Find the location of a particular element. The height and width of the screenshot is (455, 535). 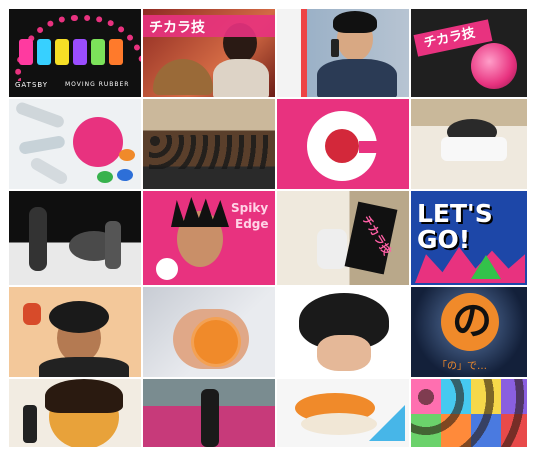

tile-room-poster: チカラ技 is located at coordinates (343, 238).